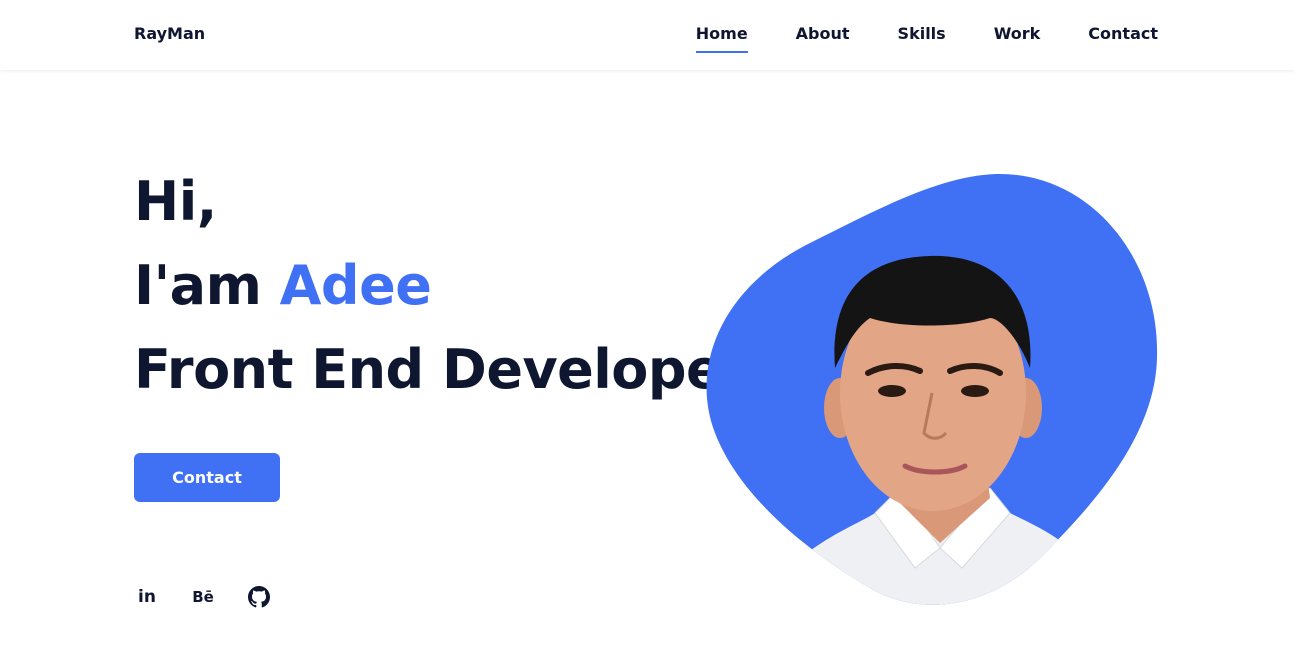  I want to click on nav-skills: Skills, so click(922, 33).